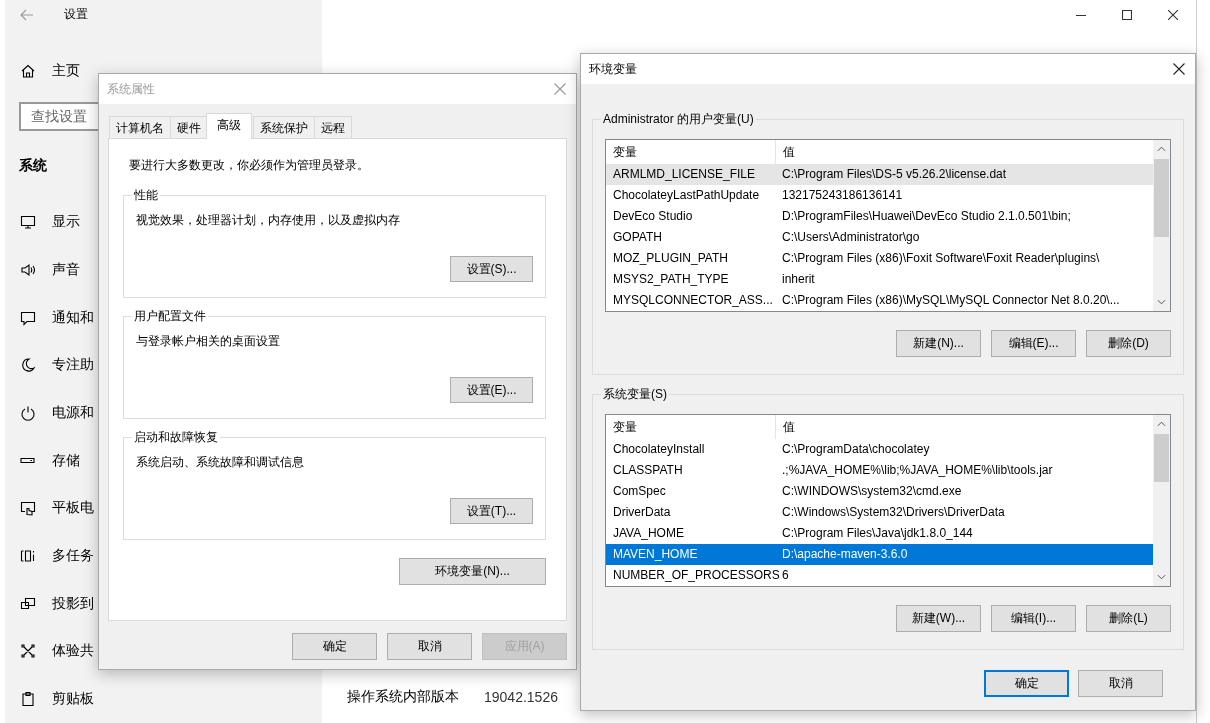  Describe the element at coordinates (146, 195) in the screenshot. I see `group-title: 性能` at that location.